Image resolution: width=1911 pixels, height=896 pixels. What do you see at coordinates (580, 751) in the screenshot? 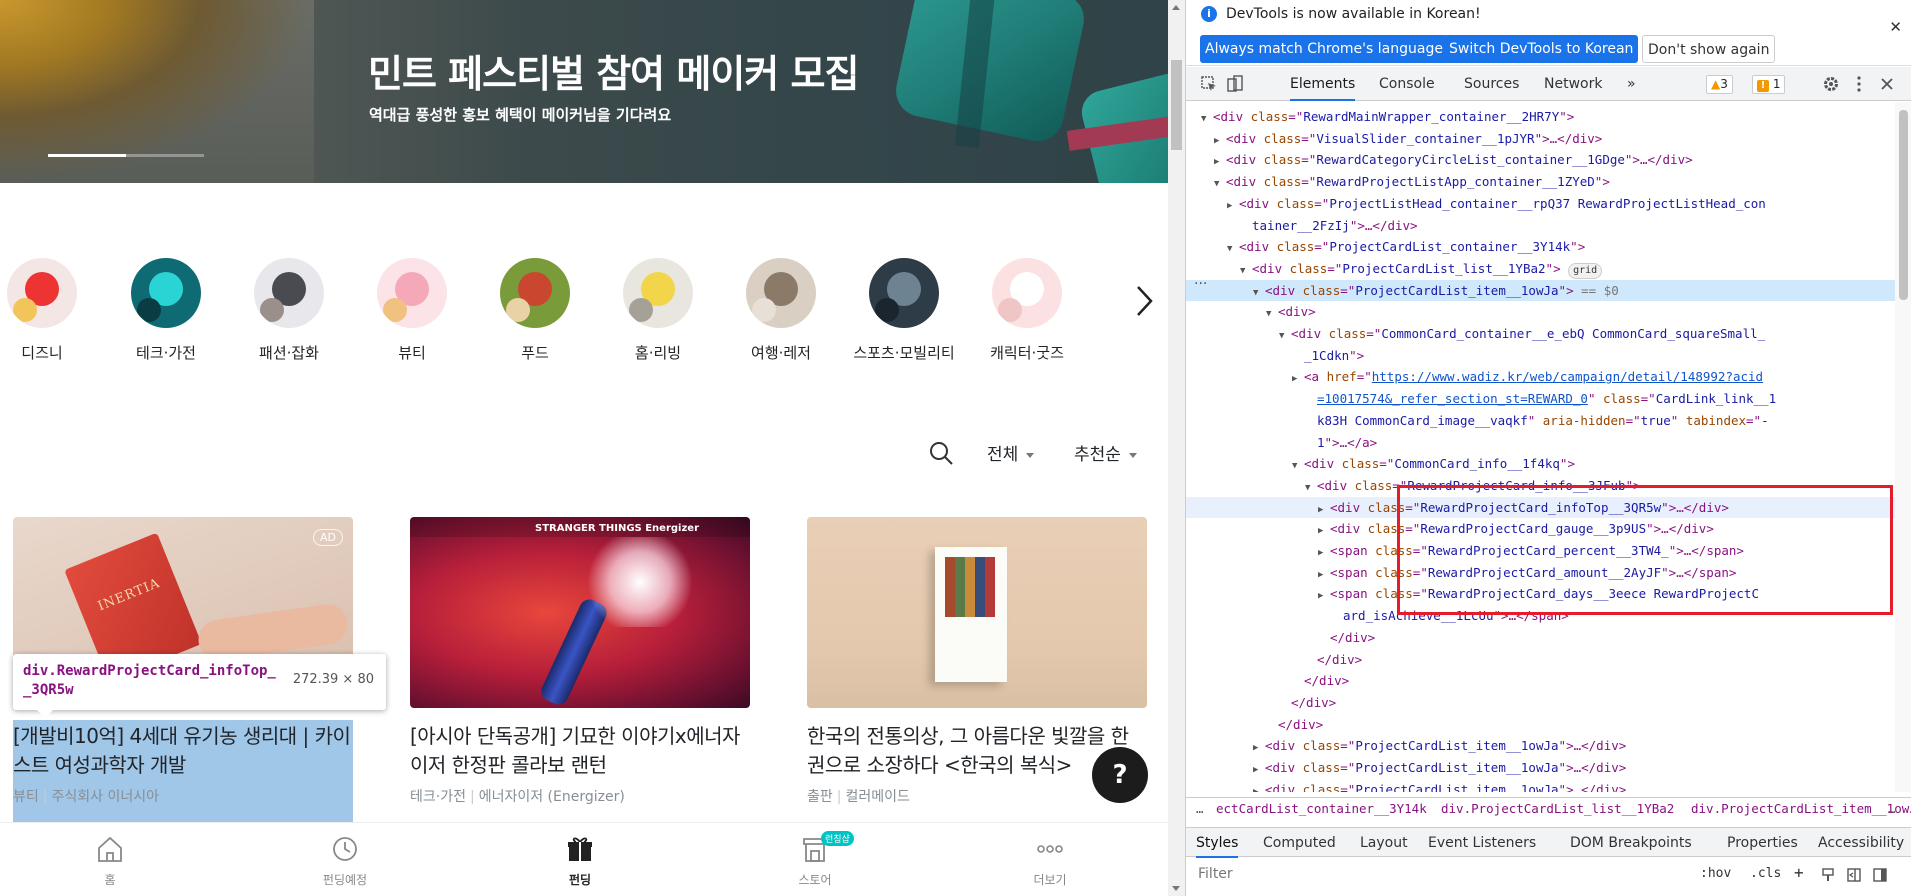
I see `project-card-title: [아시아 단독공개] 기묘한 이야기x에너자이저 한정판 콜라보 랜턴` at bounding box center [580, 751].